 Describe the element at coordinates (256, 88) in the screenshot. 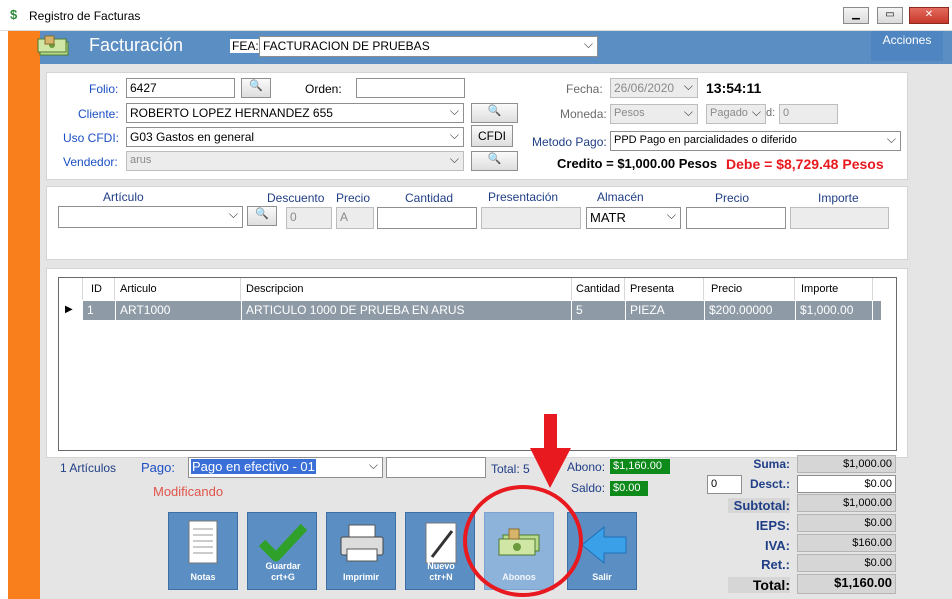

I see `folio-search-button: 🔍` at that location.